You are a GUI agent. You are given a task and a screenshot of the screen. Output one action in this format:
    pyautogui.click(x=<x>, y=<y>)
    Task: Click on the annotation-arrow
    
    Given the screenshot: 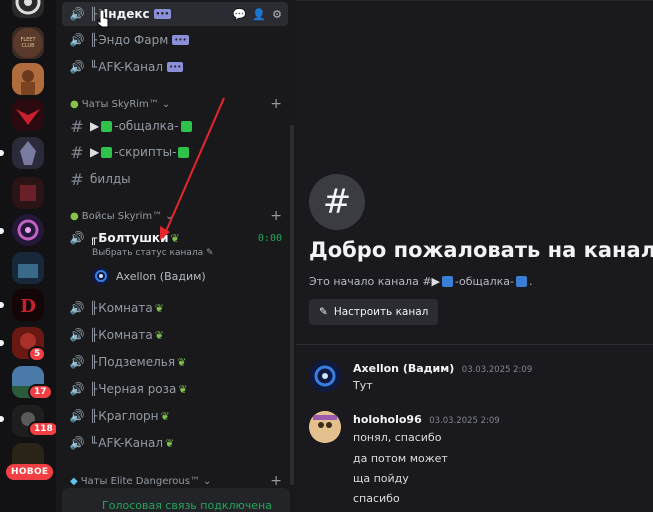 What is the action you would take?
    pyautogui.click(x=192, y=168)
    